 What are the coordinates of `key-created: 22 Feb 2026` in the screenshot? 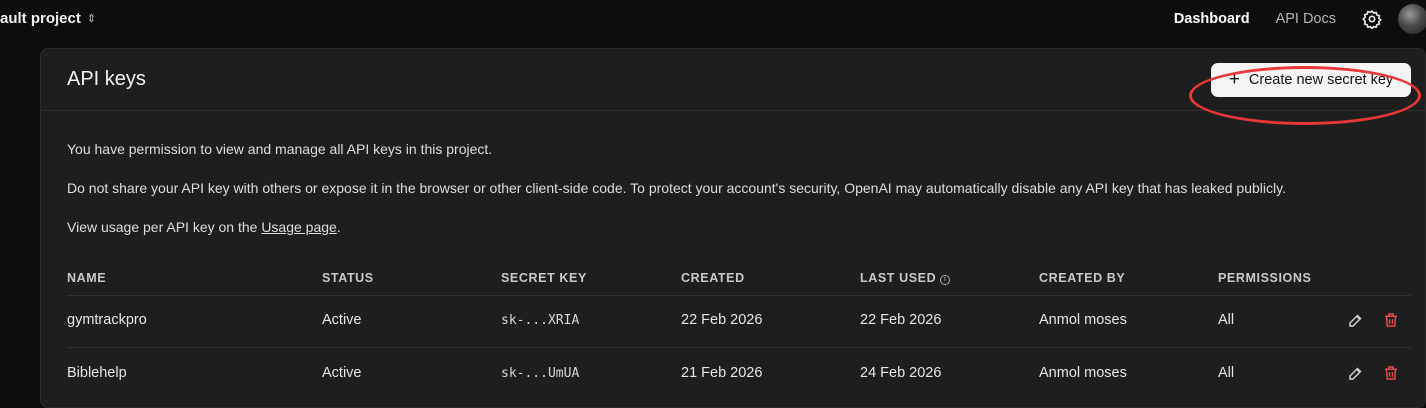 It's located at (722, 320).